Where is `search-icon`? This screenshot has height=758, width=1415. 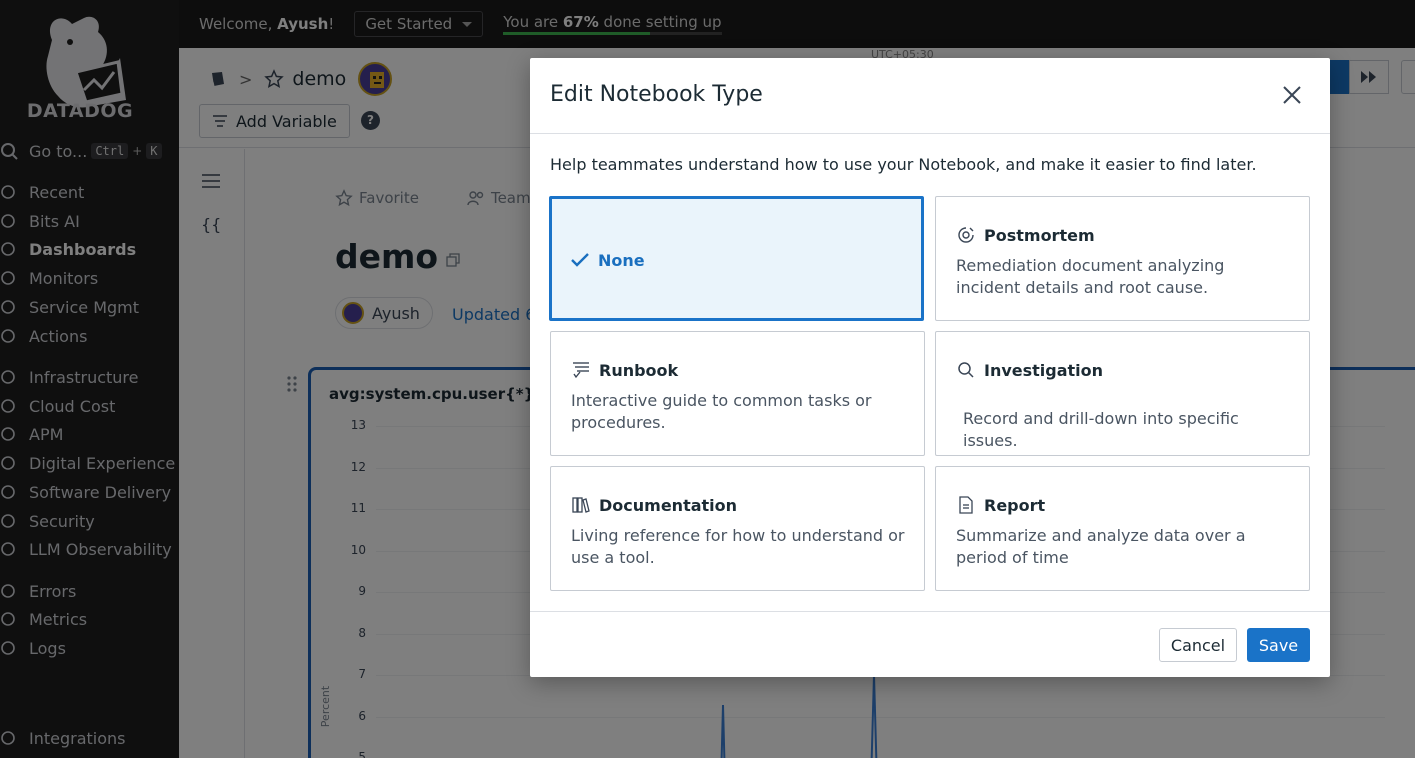 search-icon is located at coordinates (966, 370).